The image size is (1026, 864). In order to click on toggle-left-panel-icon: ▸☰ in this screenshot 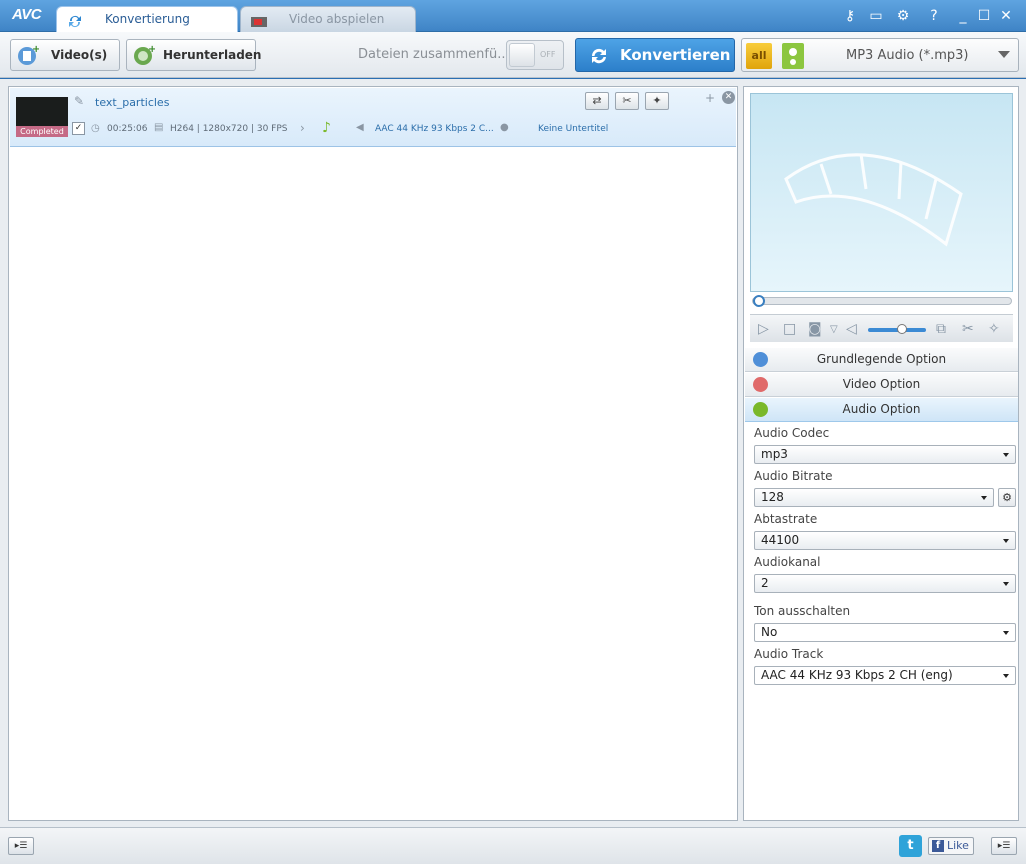, I will do `click(21, 846)`.